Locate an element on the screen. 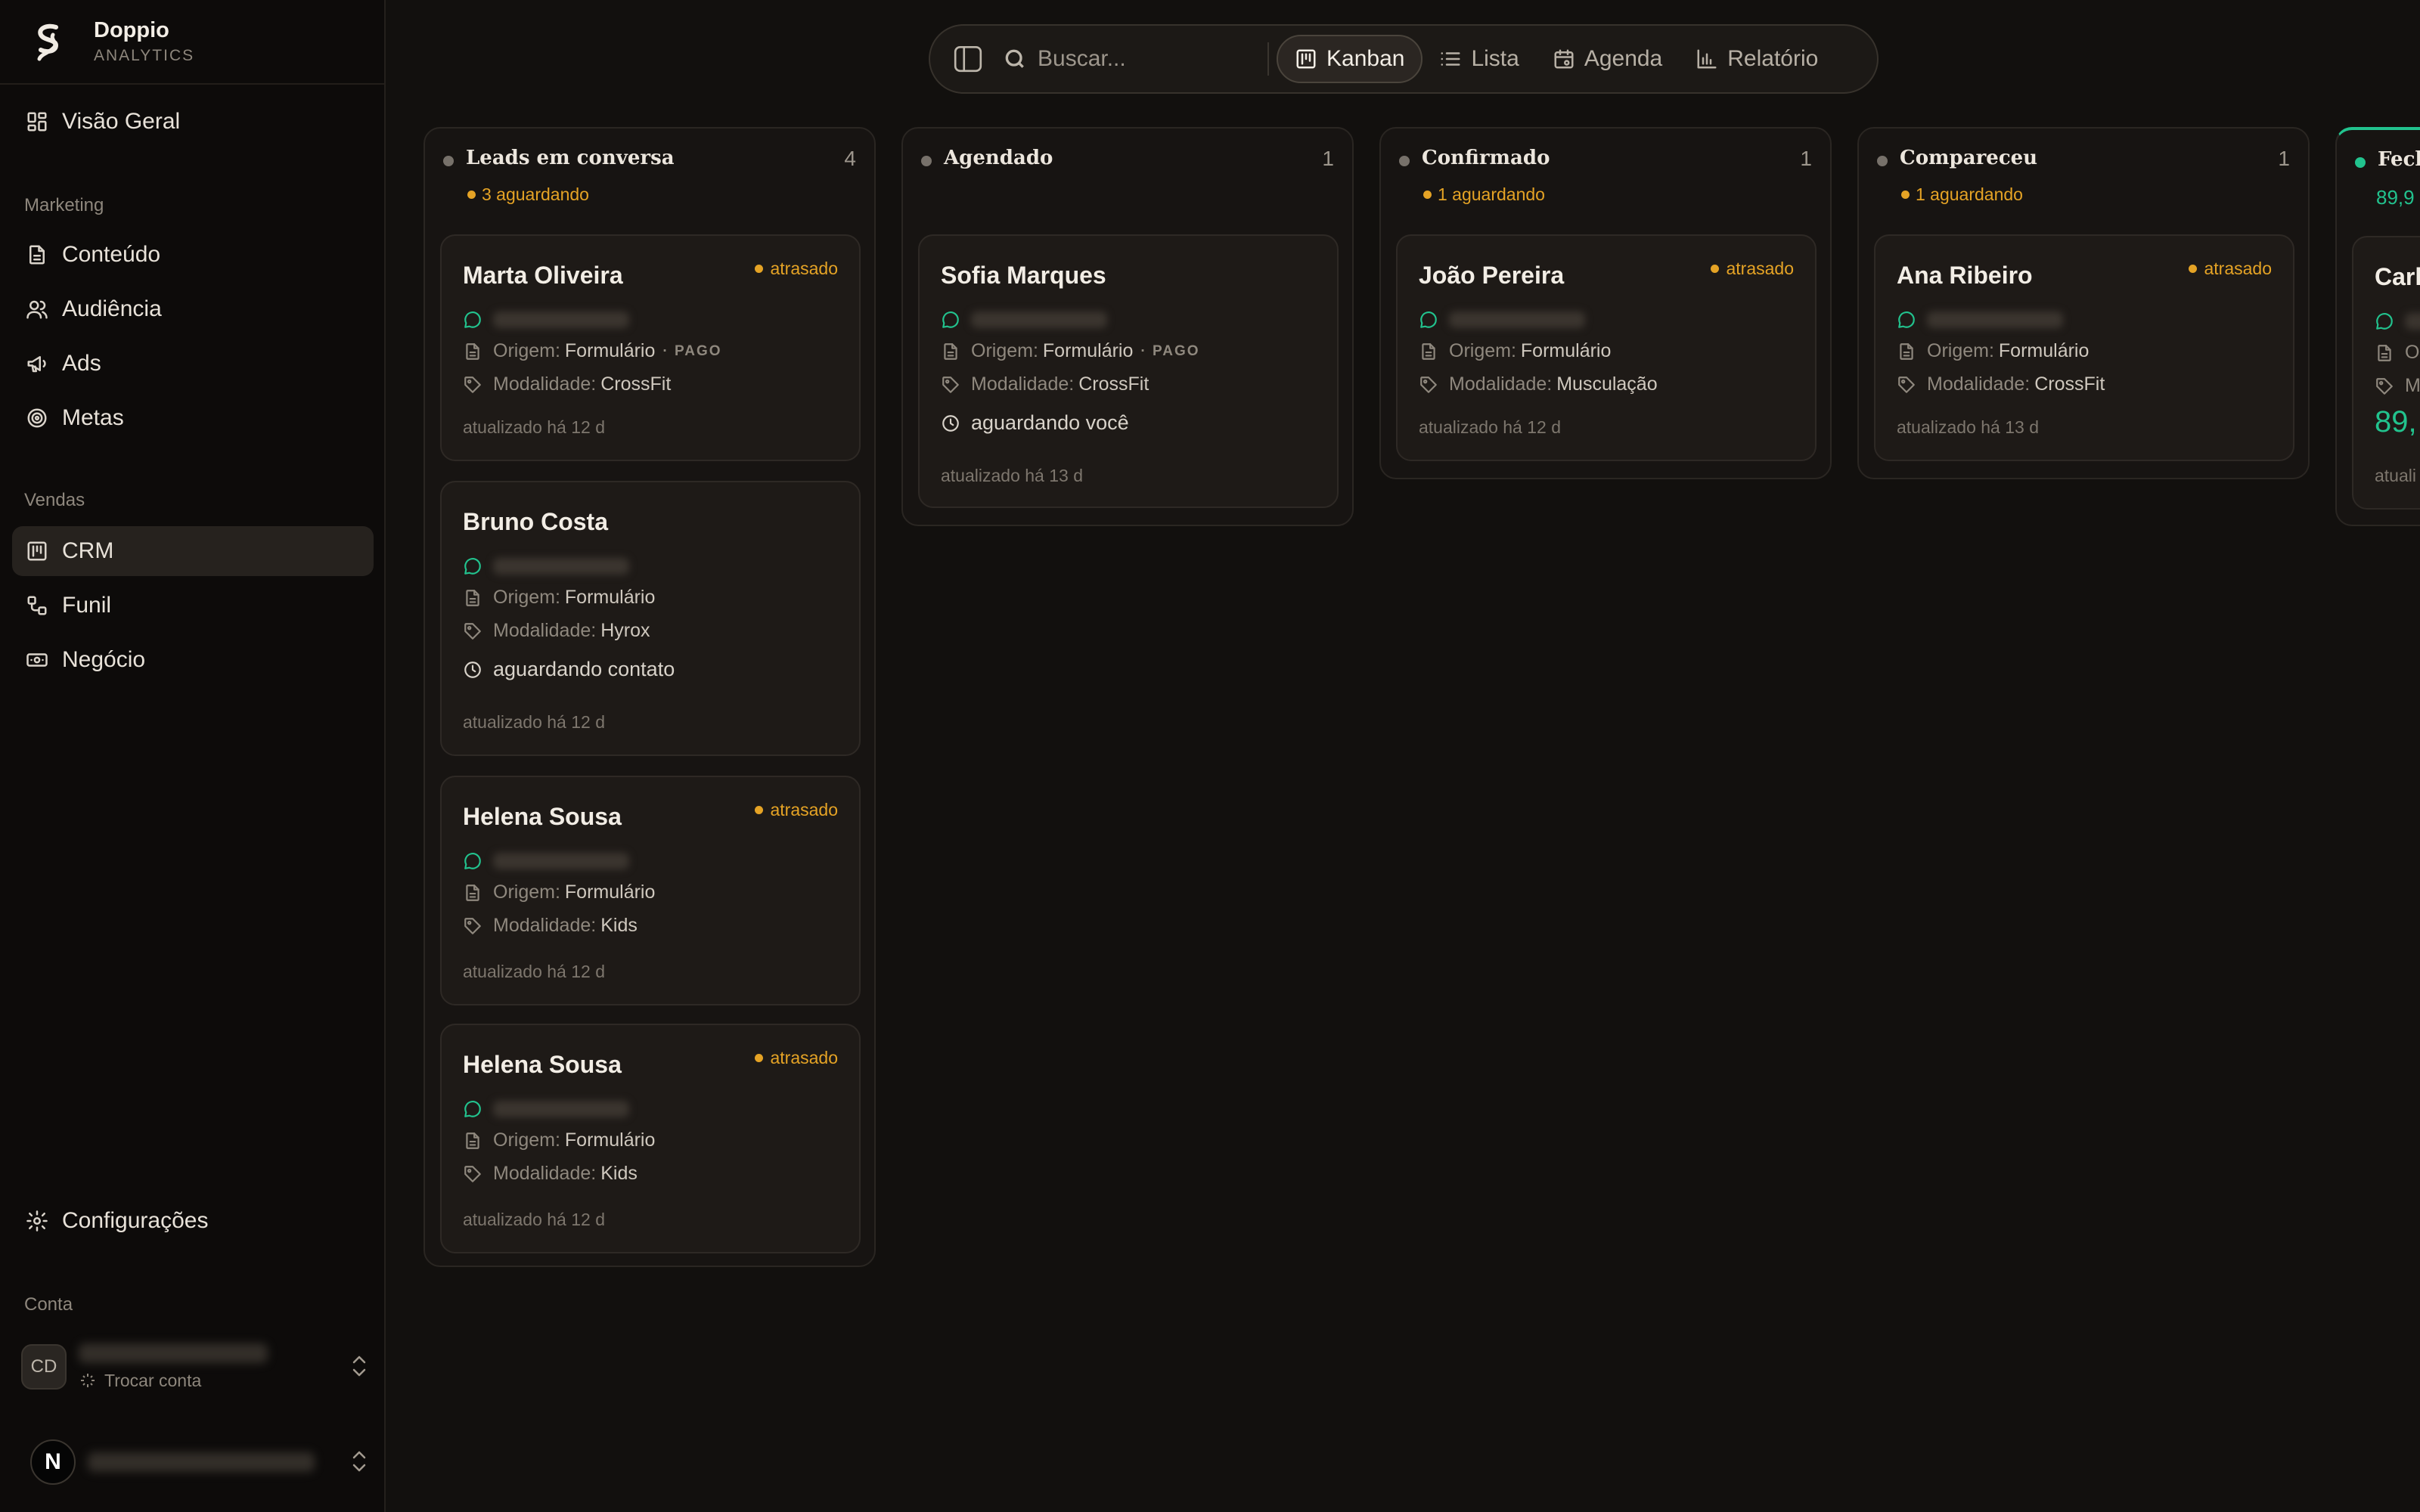 The height and width of the screenshot is (1512, 2420). column-title: Agendado is located at coordinates (998, 158).